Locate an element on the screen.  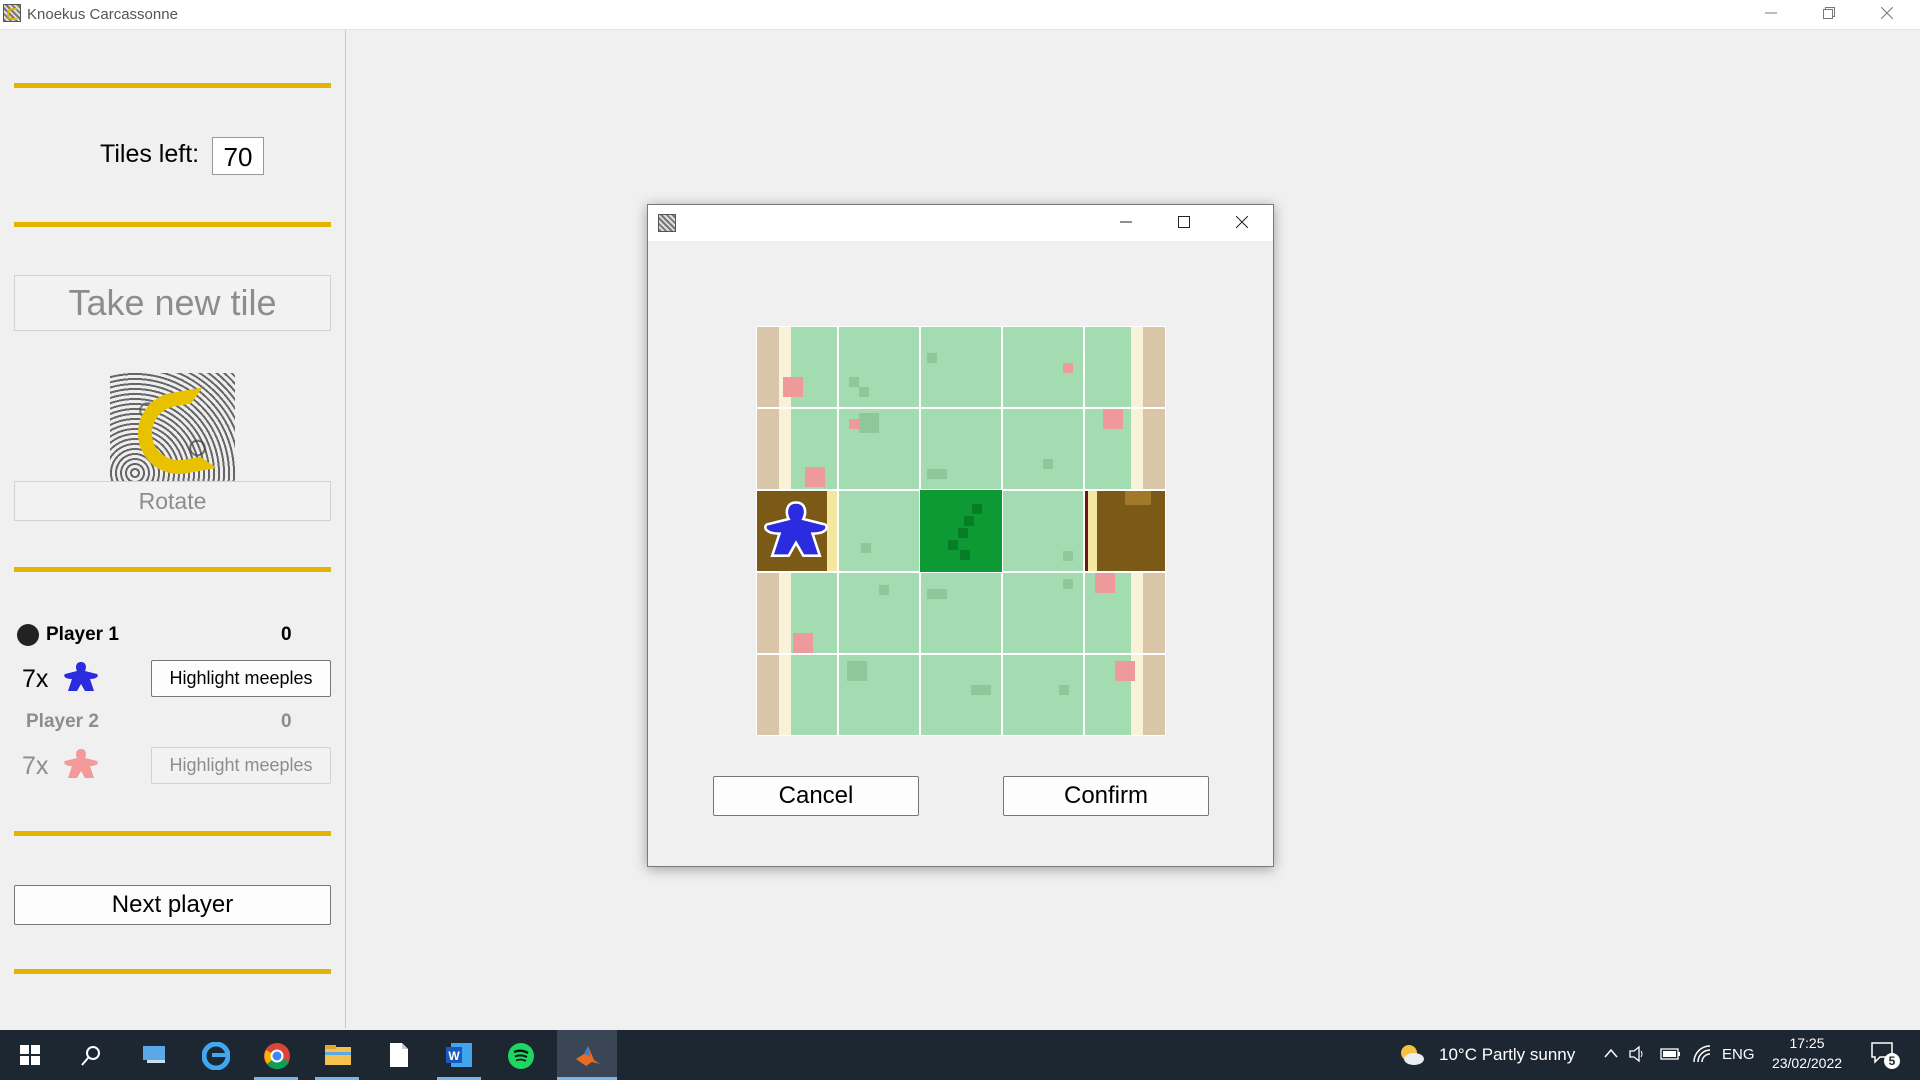
svg-text: W is located at coordinates (454, 1056).